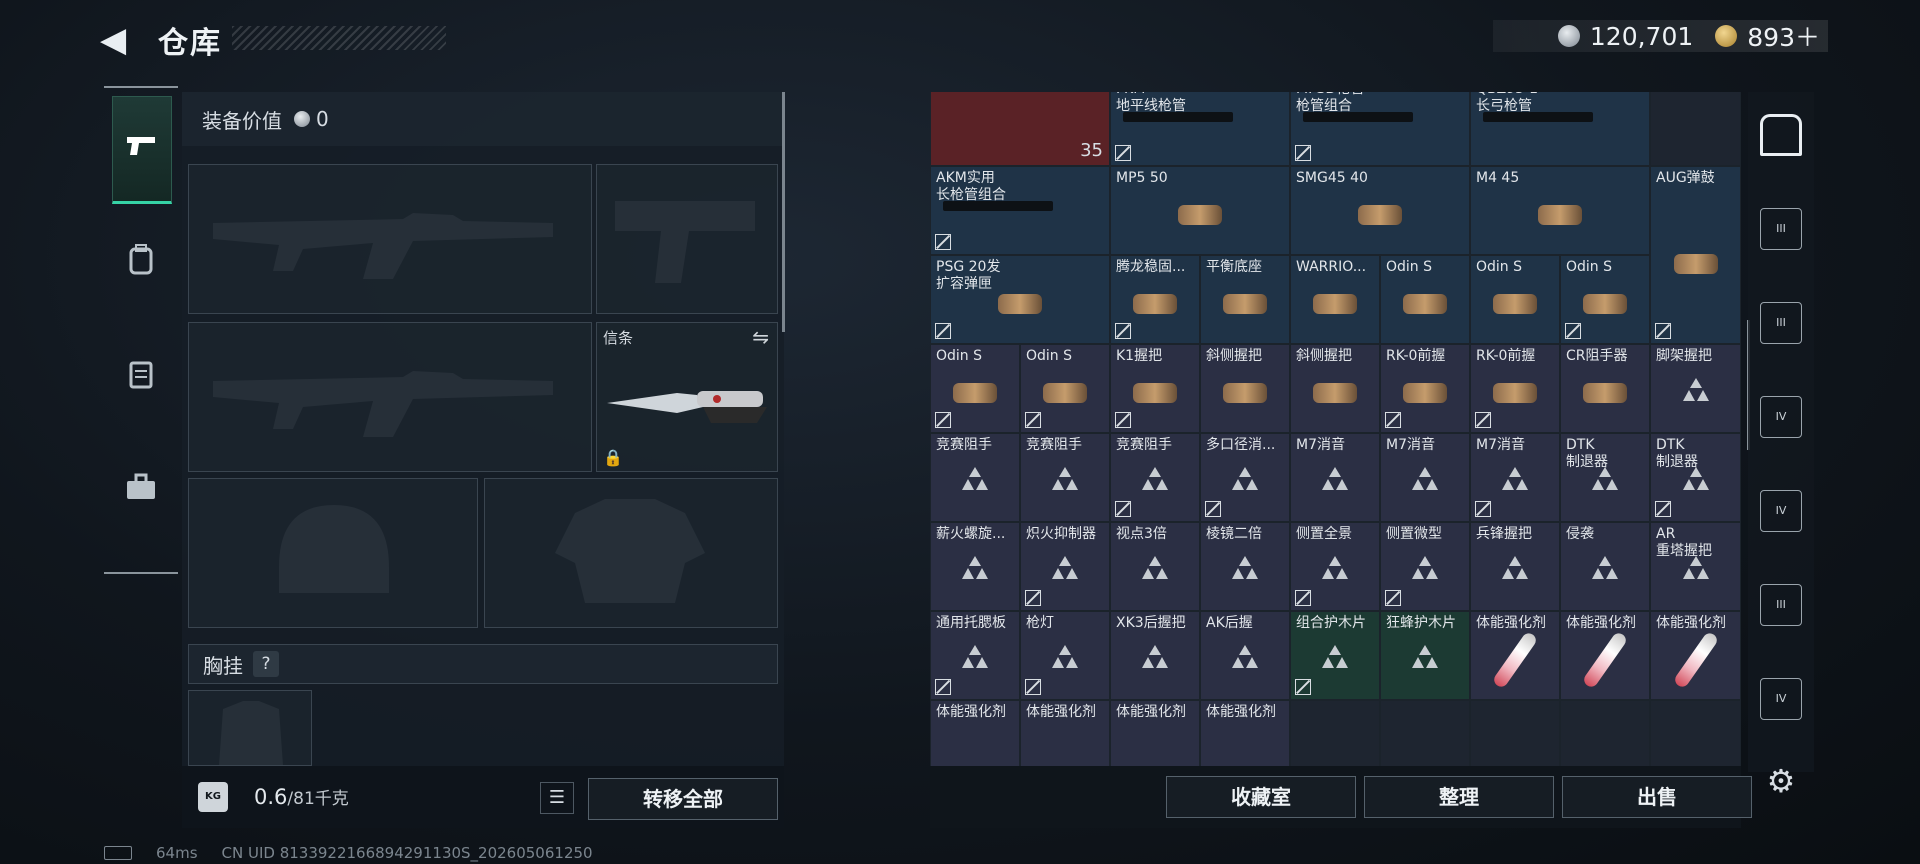  Describe the element at coordinates (1200, 210) in the screenshot. I see `grid-item: MP5 50` at that location.